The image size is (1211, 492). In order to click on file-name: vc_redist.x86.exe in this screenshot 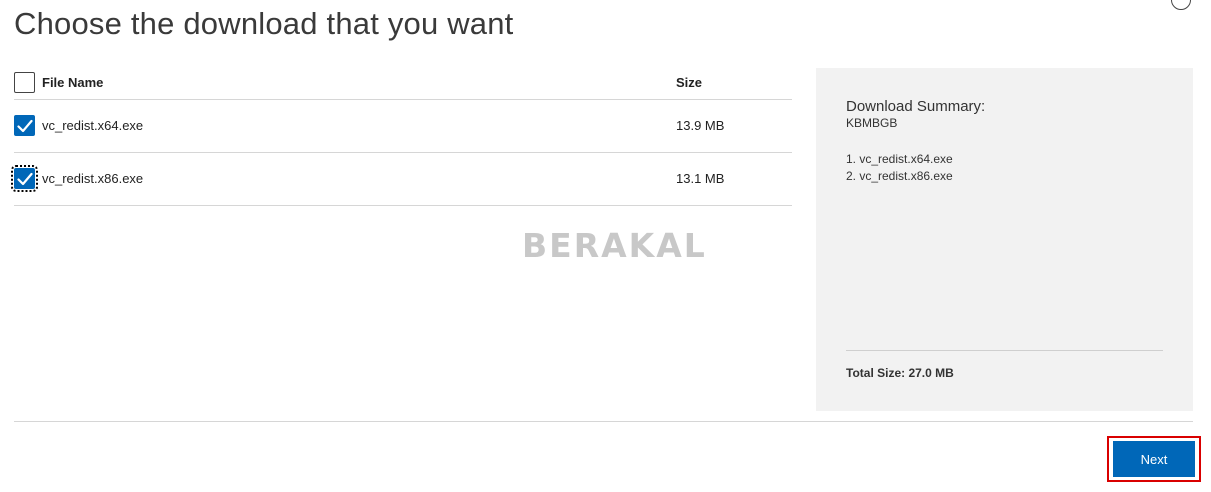, I will do `click(93, 178)`.